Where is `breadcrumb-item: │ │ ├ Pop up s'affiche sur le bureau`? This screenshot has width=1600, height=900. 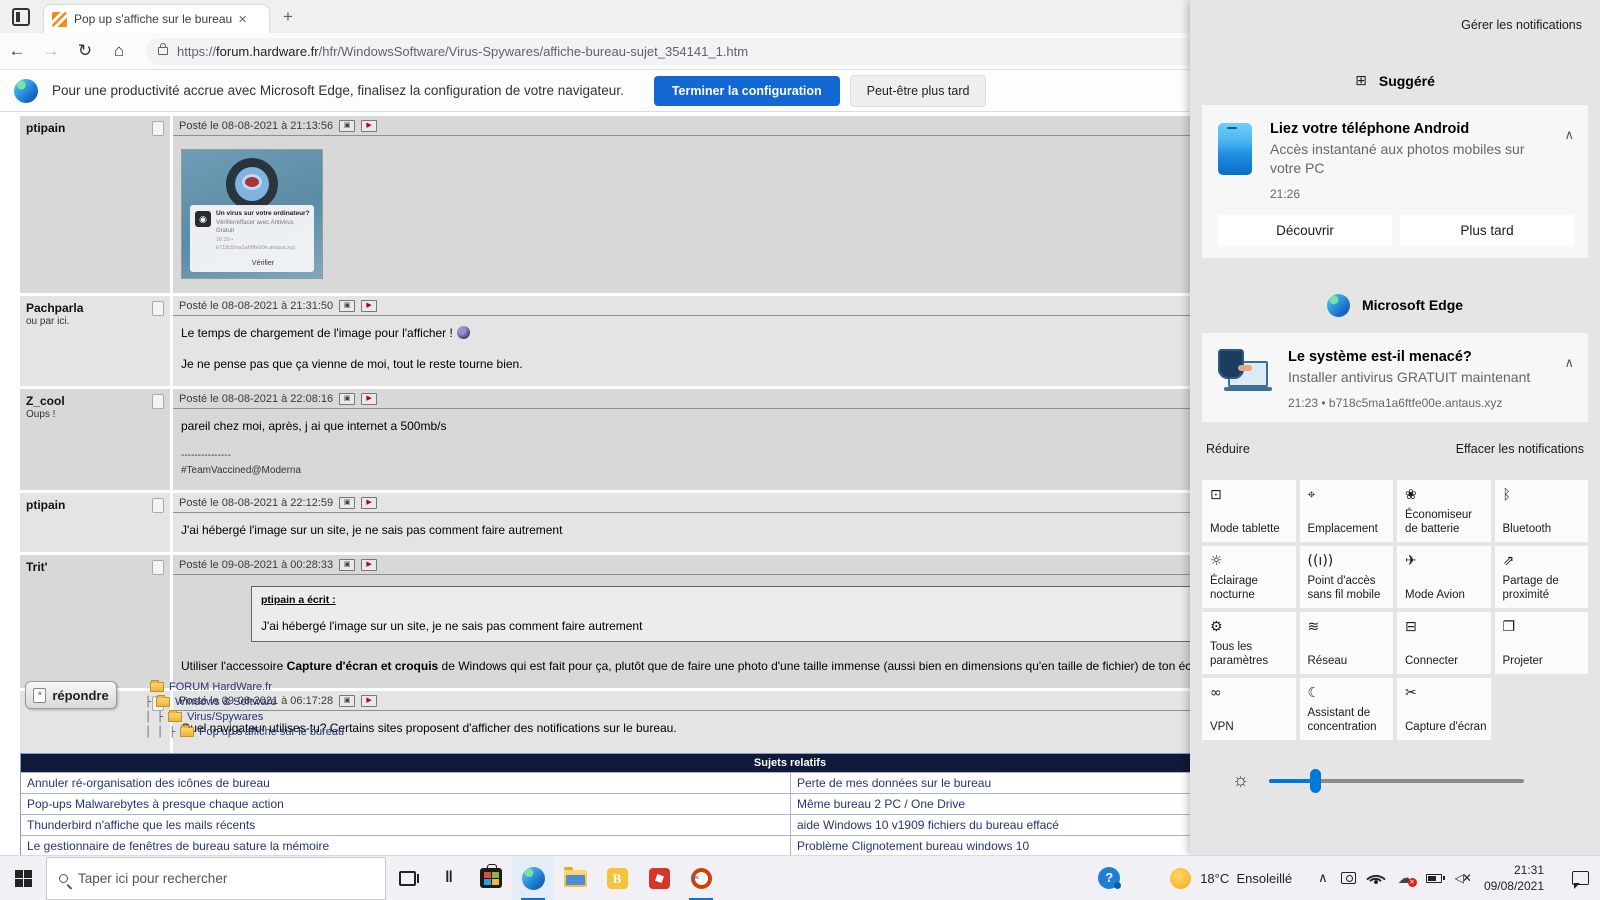 breadcrumb-item: │ │ ├ Pop up s'affiche sur le bureau is located at coordinates (244, 731).